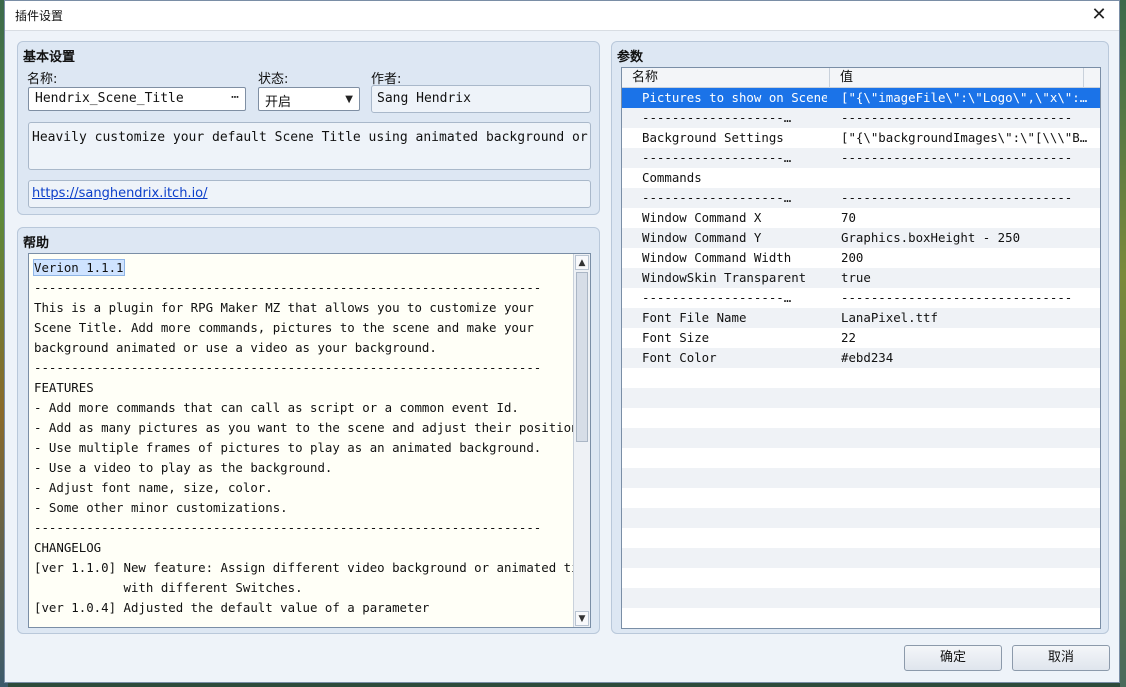 Image resolution: width=1126 pixels, height=687 pixels. I want to click on param-name: Font Color, so click(679, 357).